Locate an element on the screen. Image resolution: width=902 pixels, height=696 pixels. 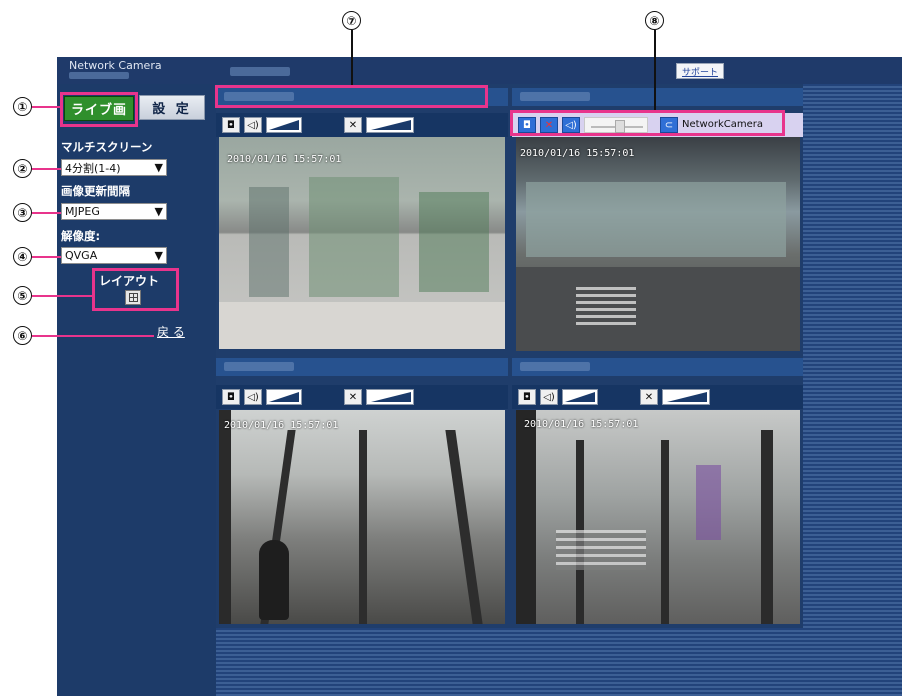
camera-1-toolbar: ◘ ◁) ✕ is located at coordinates (362, 125).